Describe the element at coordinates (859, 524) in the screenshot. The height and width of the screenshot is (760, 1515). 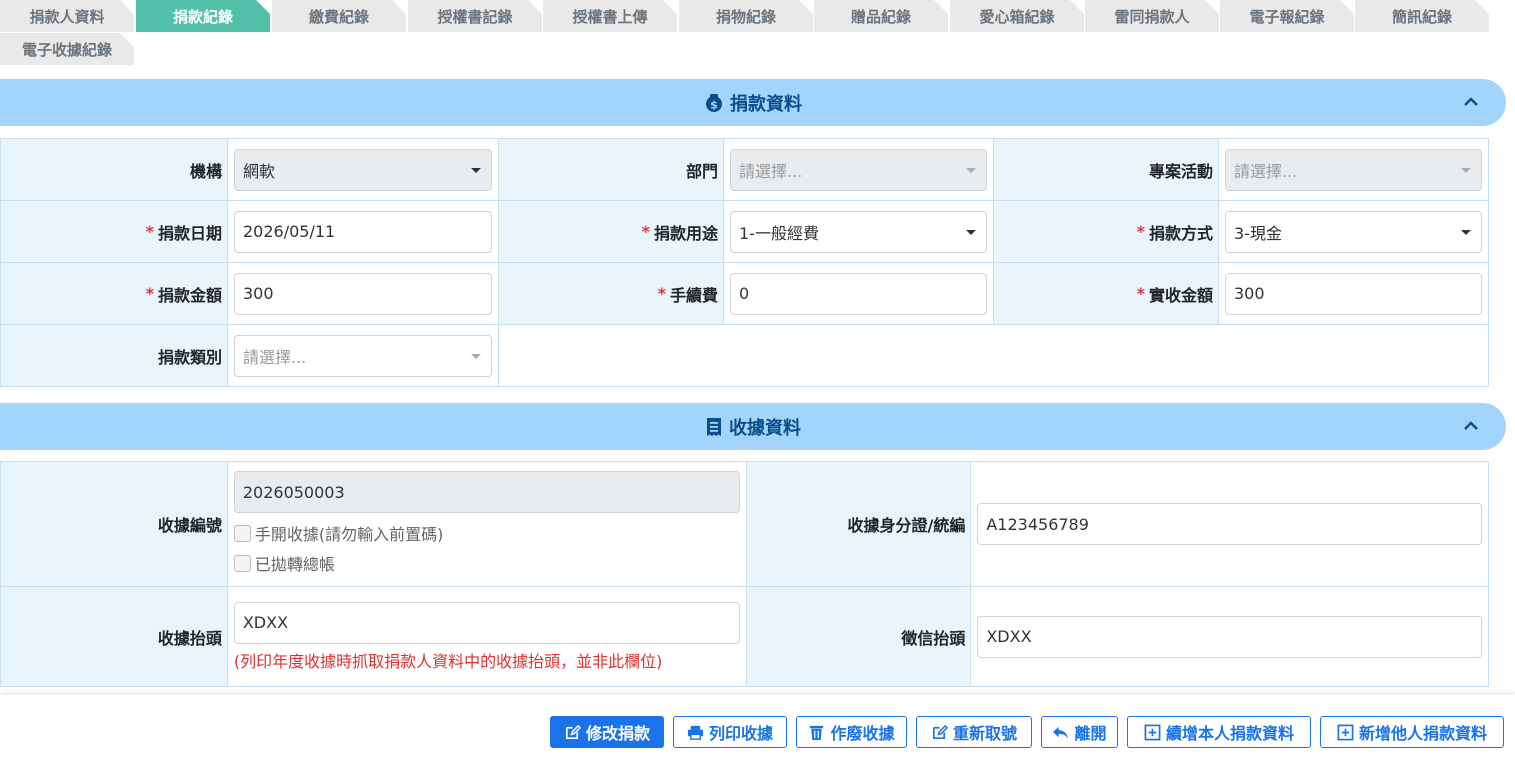
I see `receipt-id-label: 收據身分證/統編` at that location.